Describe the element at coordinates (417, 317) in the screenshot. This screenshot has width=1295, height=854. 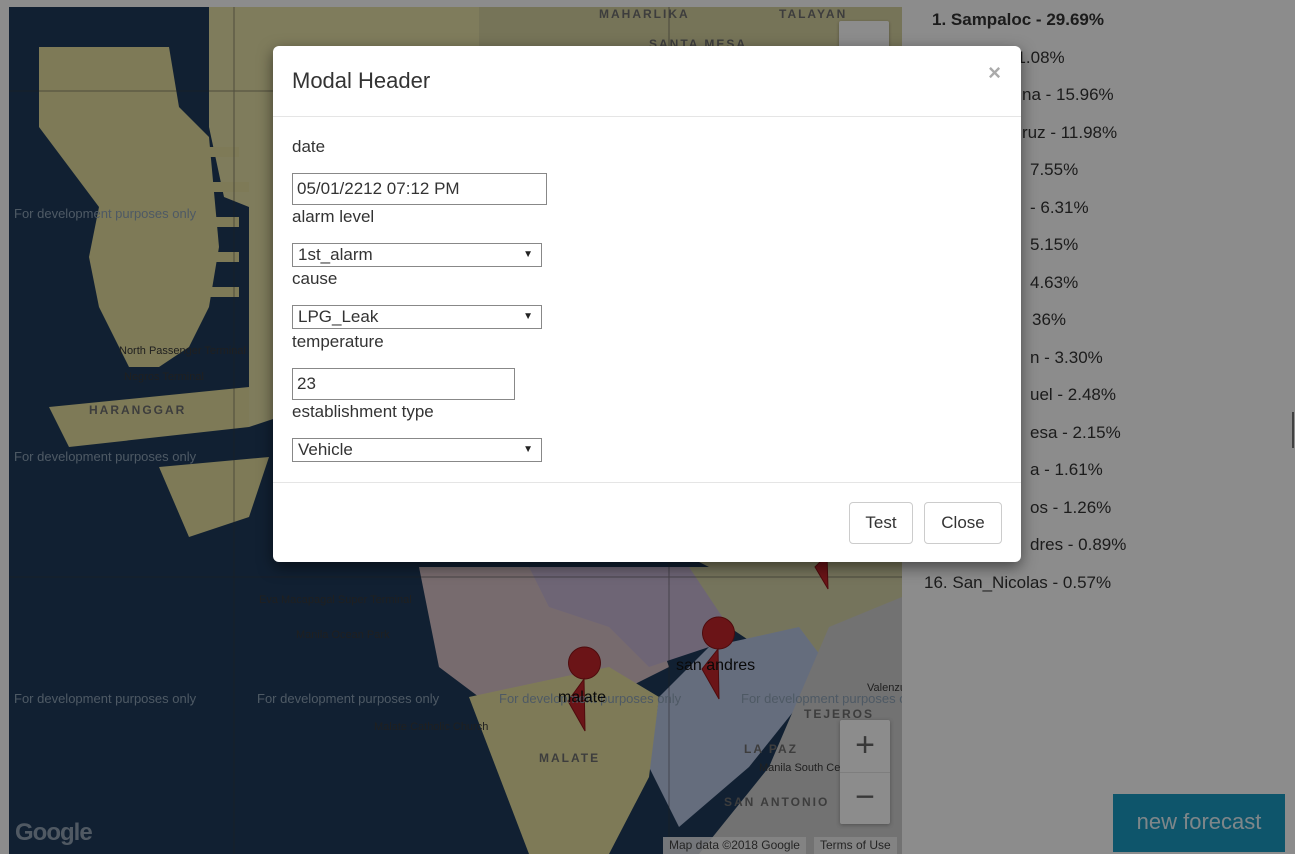
I see `cause-select: LPG_Leak ▼` at that location.